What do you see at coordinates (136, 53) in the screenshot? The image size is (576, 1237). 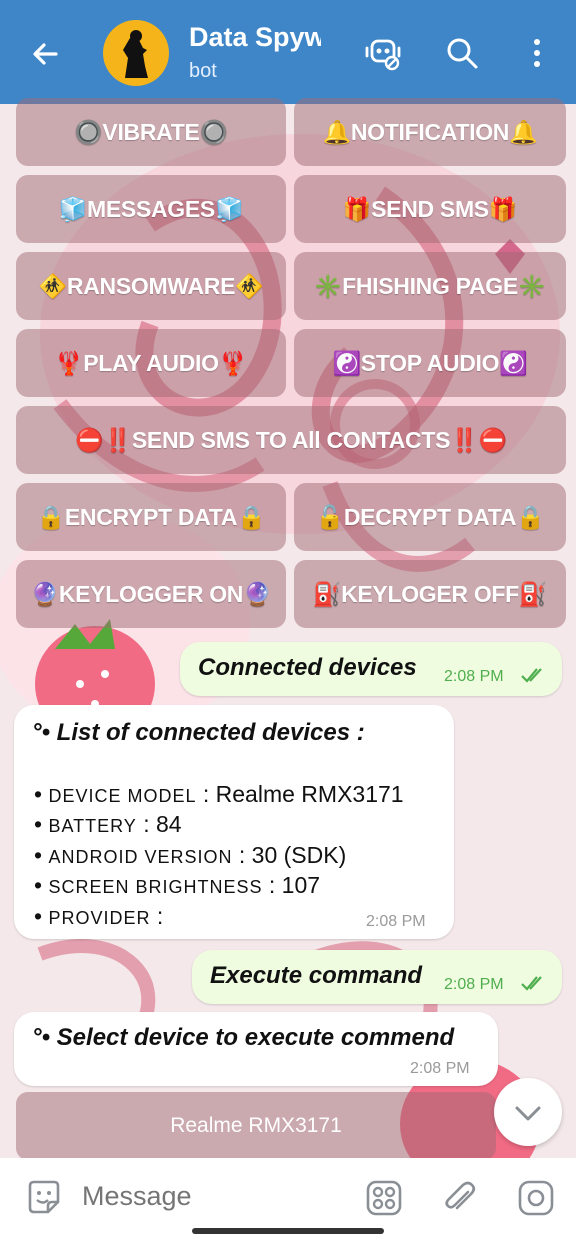 I see `bot-avatar` at bounding box center [136, 53].